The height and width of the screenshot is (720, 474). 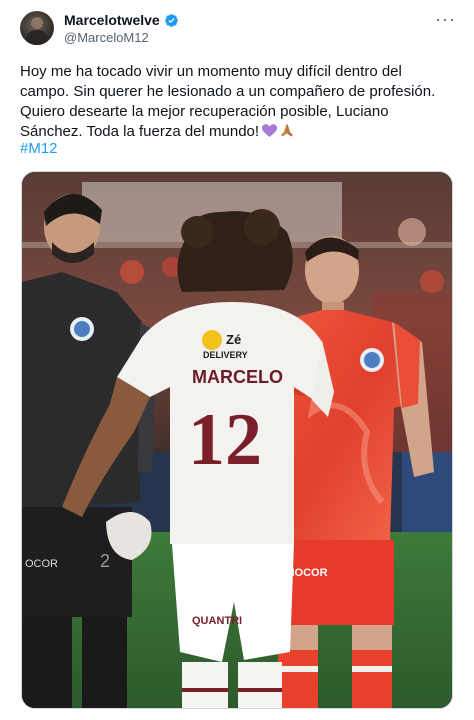 What do you see at coordinates (171, 20) in the screenshot?
I see `verified-badge-icon` at bounding box center [171, 20].